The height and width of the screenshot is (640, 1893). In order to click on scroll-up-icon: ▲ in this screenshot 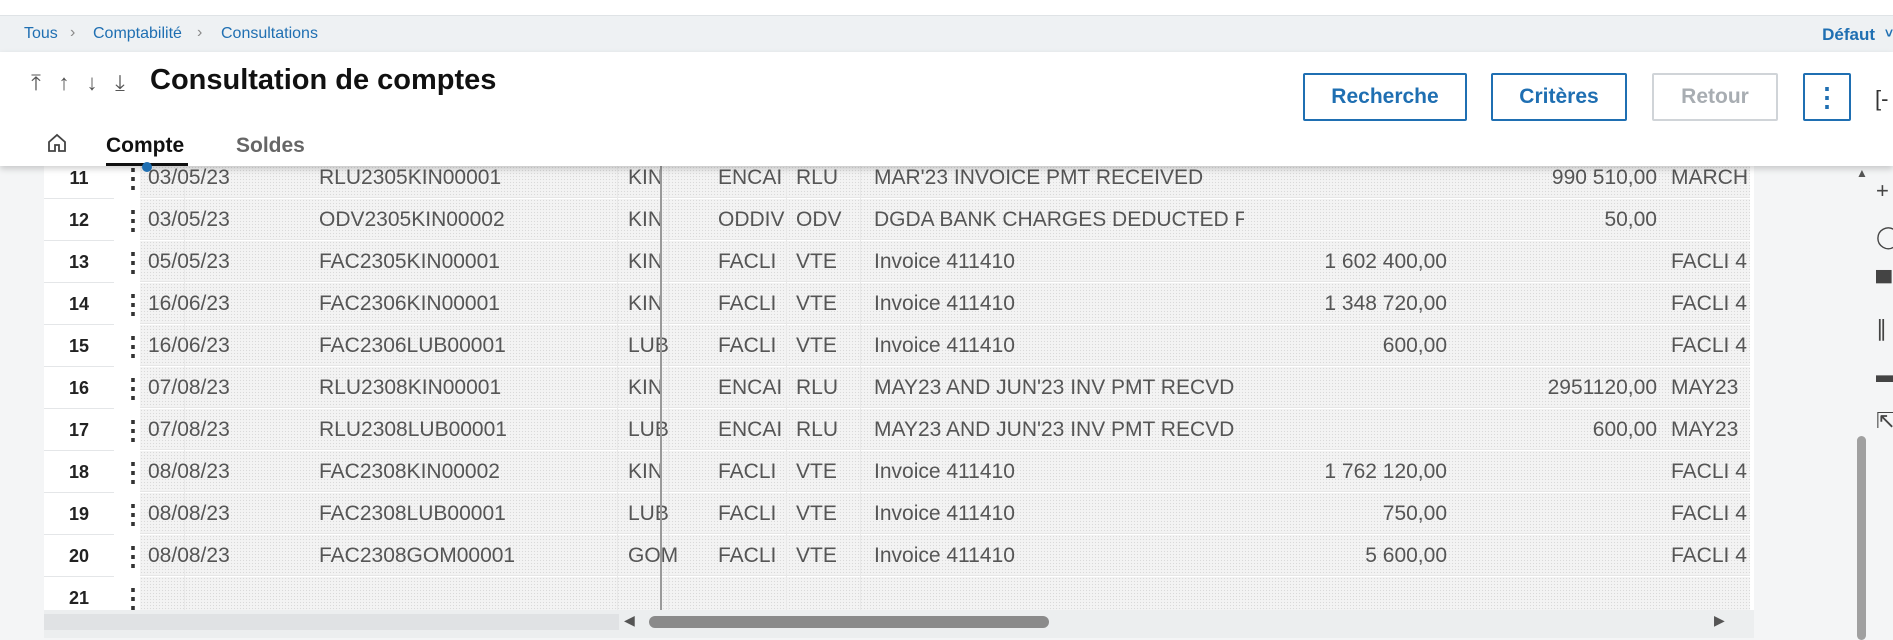, I will do `click(1862, 173)`.